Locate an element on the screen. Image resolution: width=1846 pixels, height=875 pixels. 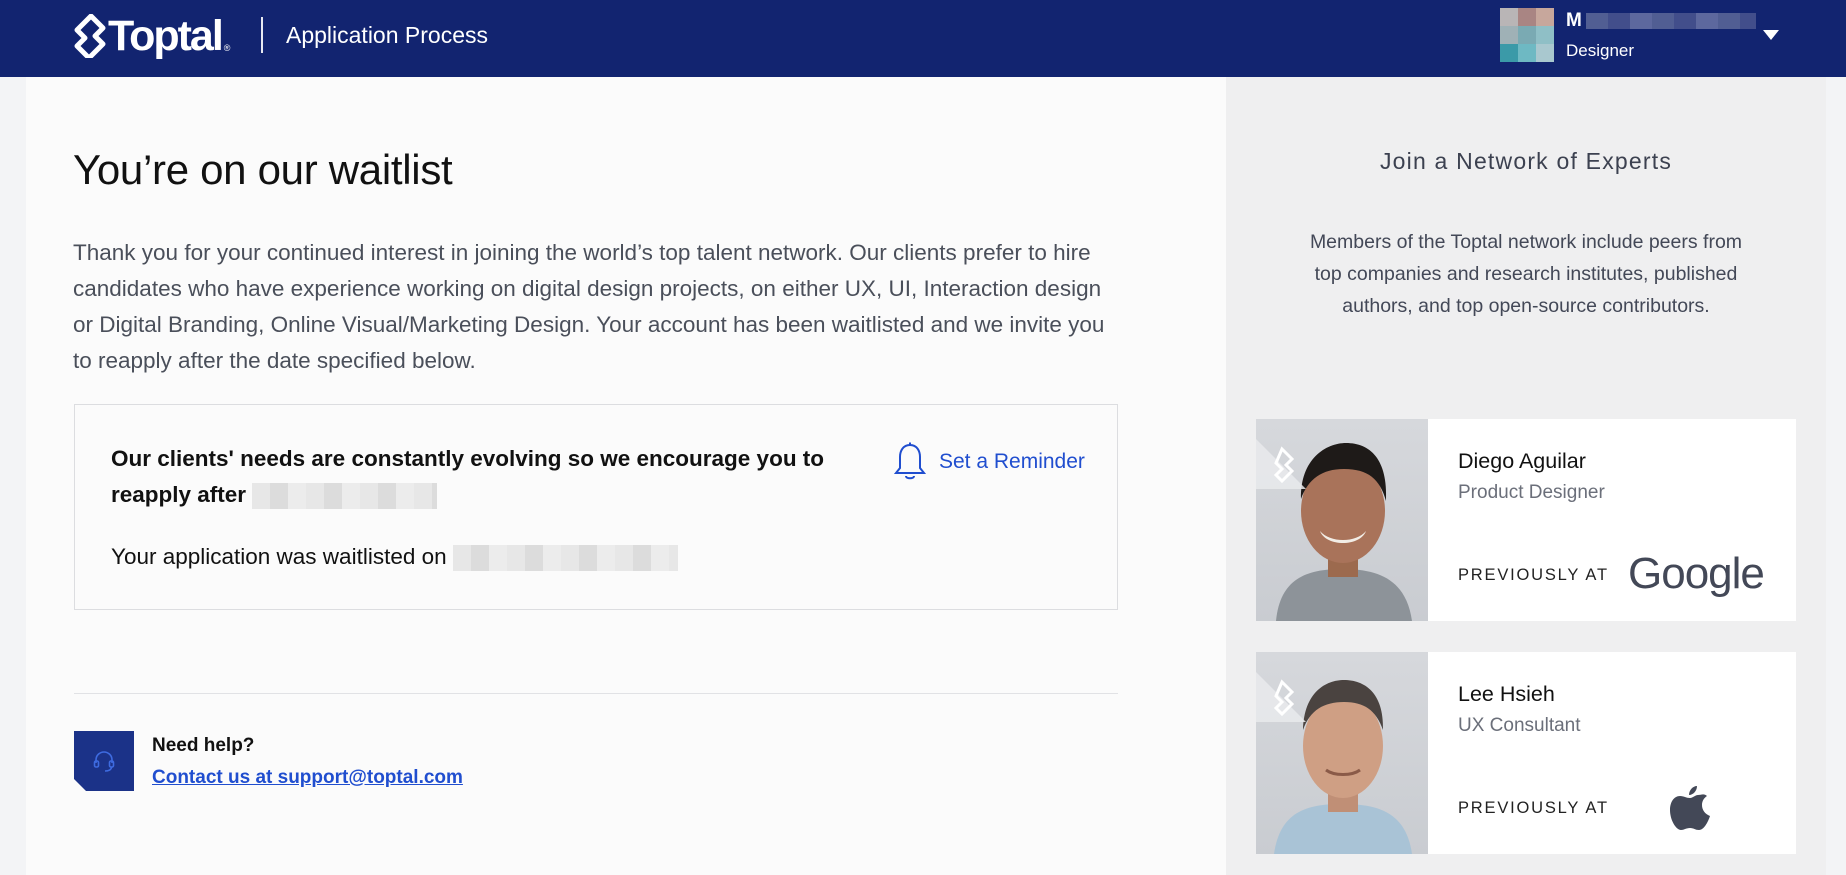
toptal-logo: Toptal ® is located at coordinates (151, 36).